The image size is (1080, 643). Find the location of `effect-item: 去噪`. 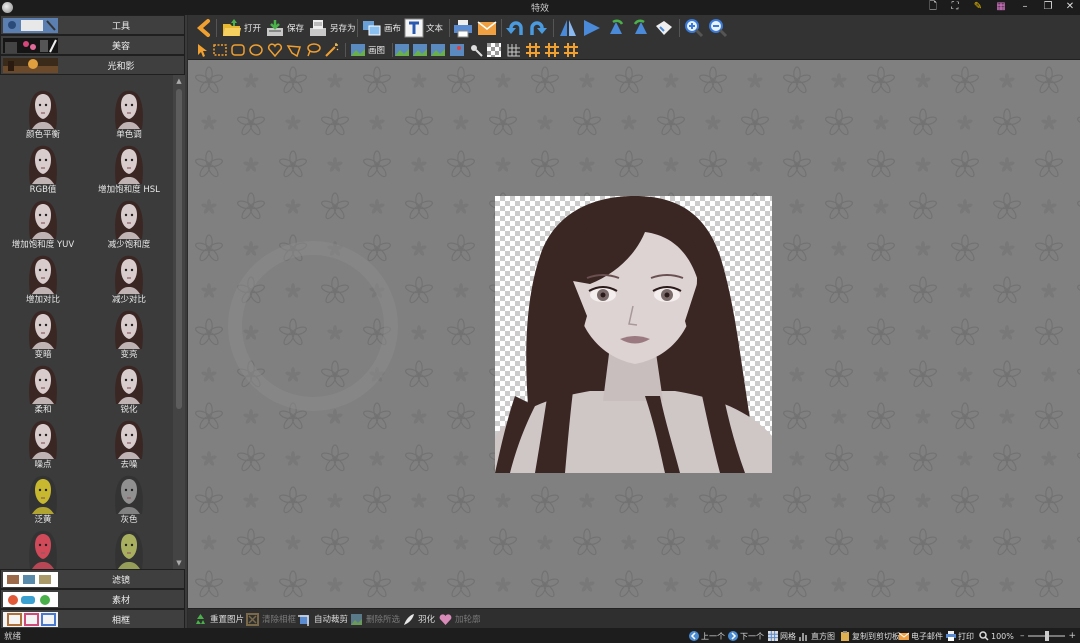

effect-item: 去噪 is located at coordinates (129, 445).